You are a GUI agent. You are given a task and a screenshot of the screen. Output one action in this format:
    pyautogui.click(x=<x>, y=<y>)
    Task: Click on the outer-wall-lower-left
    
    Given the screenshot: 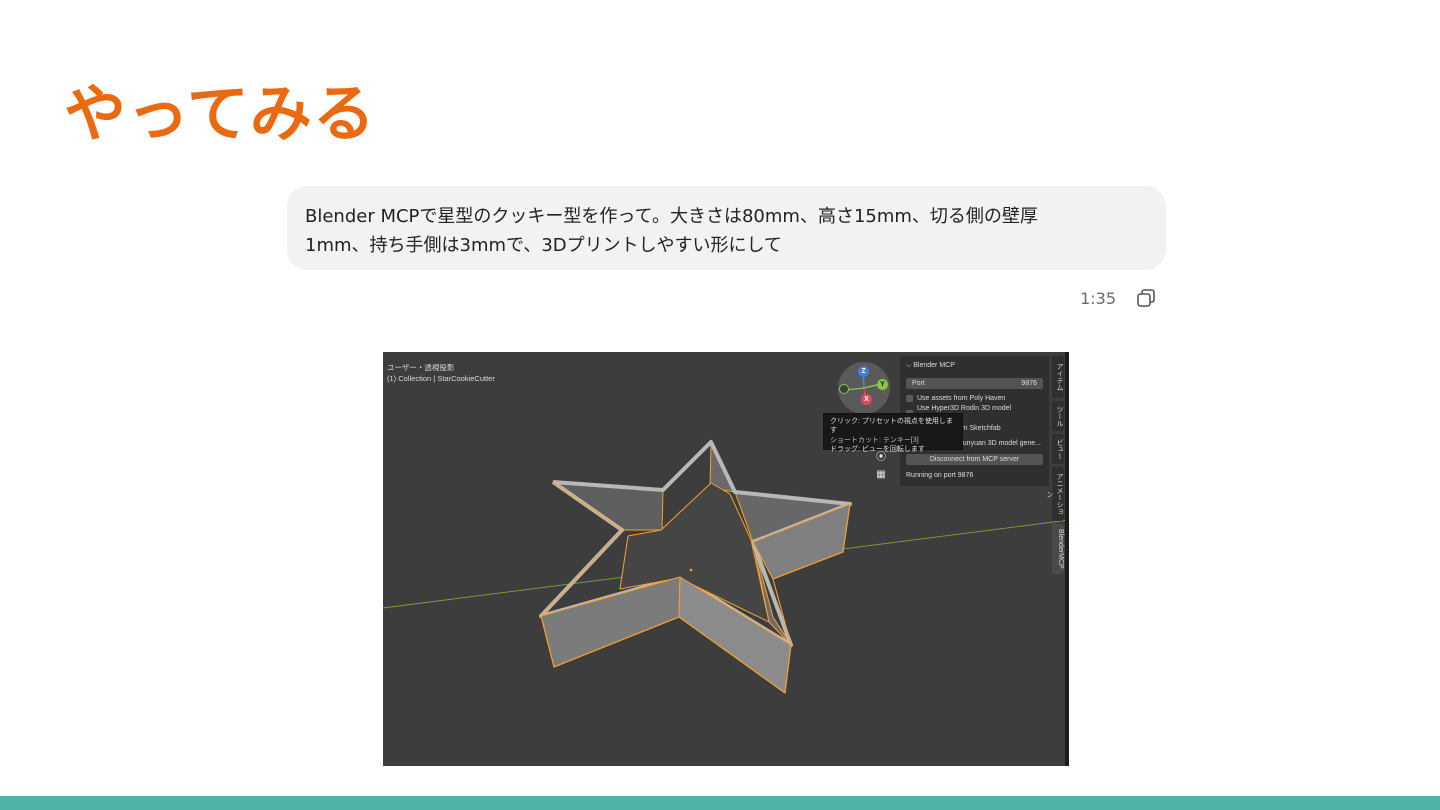 What is the action you would take?
    pyautogui.click(x=610, y=622)
    